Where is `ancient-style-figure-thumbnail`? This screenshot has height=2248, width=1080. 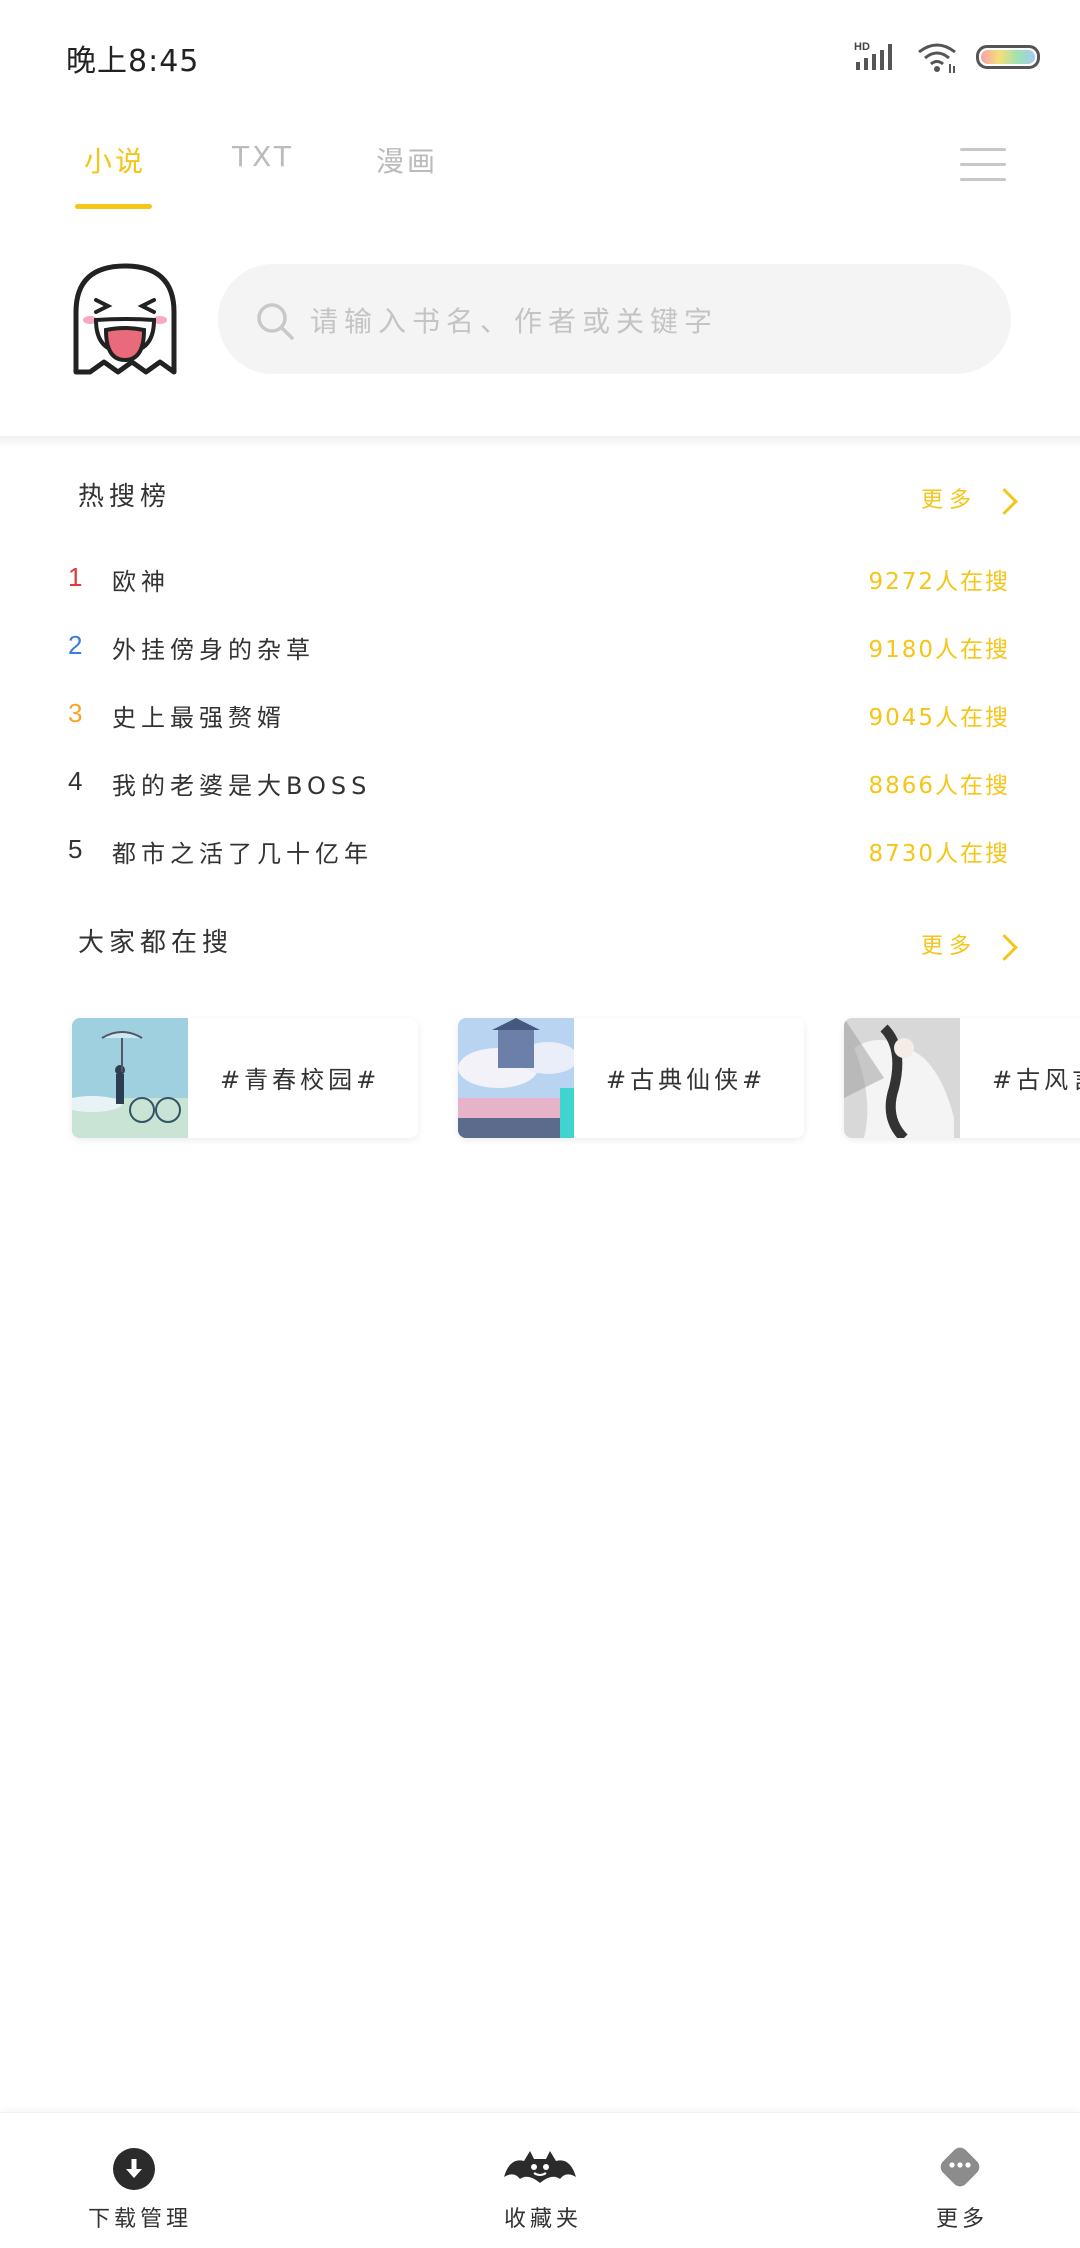
ancient-style-figure-thumbnail is located at coordinates (902, 1078).